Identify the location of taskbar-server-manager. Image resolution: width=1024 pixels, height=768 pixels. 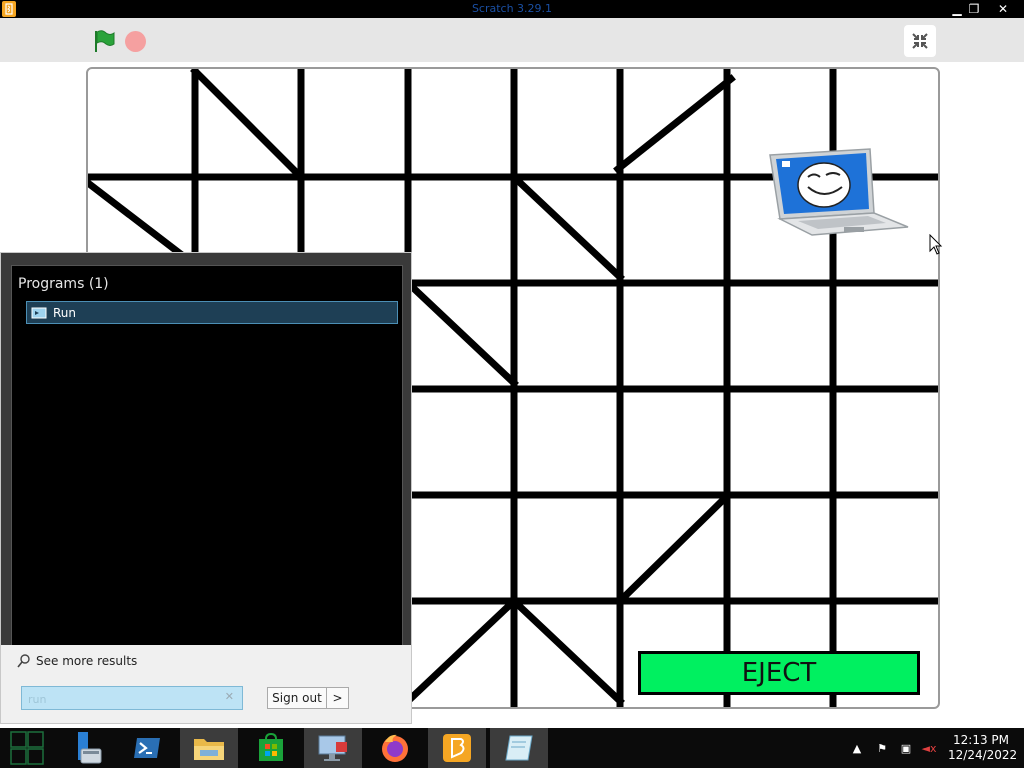
(85, 748).